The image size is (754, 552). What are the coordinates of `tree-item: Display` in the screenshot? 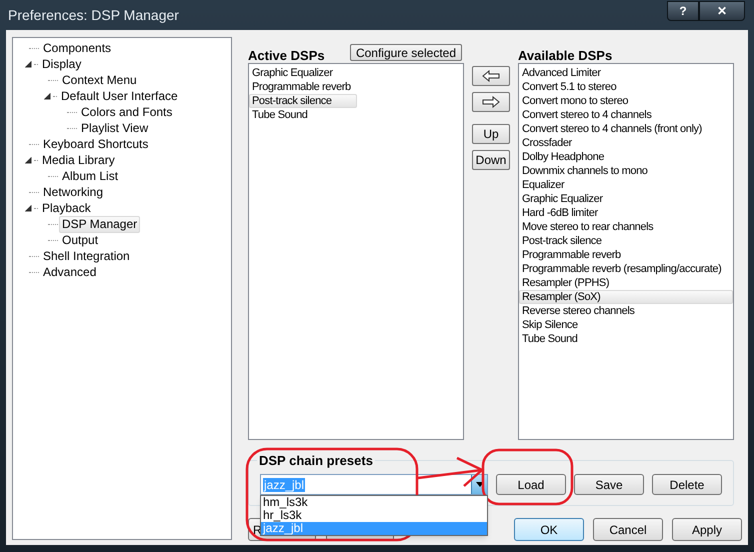 It's located at (61, 64).